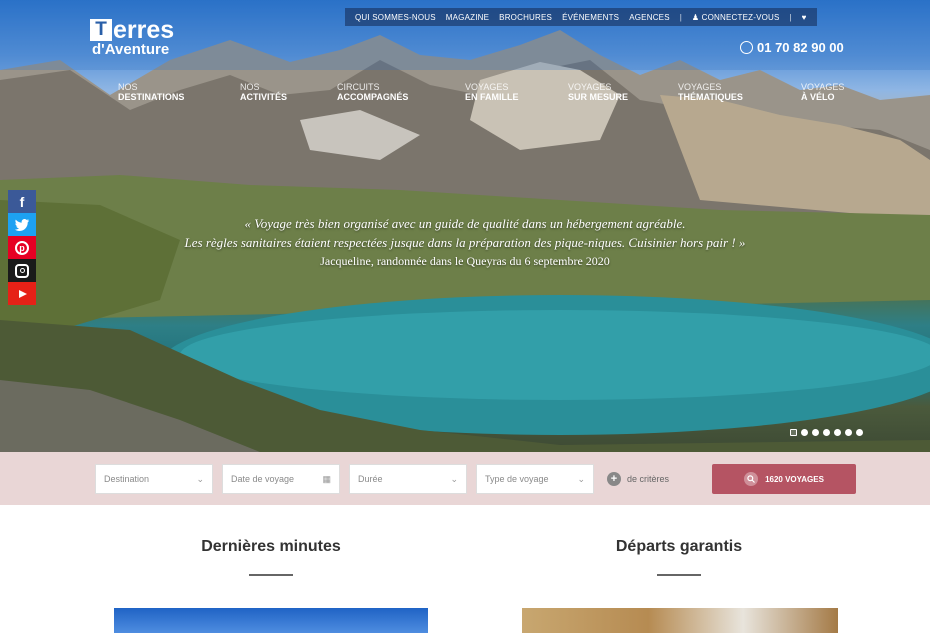 This screenshot has height=633, width=930. What do you see at coordinates (598, 97) in the screenshot?
I see `nav-label-bottom: SUR MESURE` at bounding box center [598, 97].